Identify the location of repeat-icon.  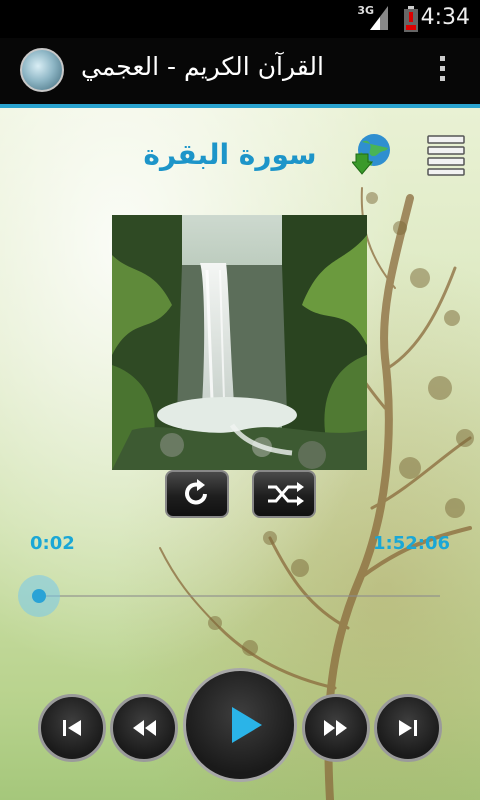
(196, 492).